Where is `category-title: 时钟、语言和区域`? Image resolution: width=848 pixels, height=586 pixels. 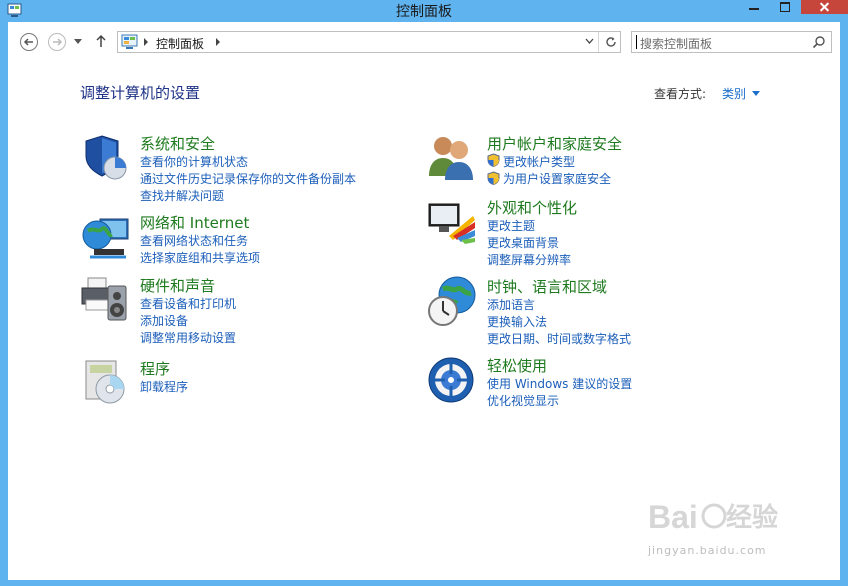
category-title: 时钟、语言和区域 is located at coordinates (547, 286).